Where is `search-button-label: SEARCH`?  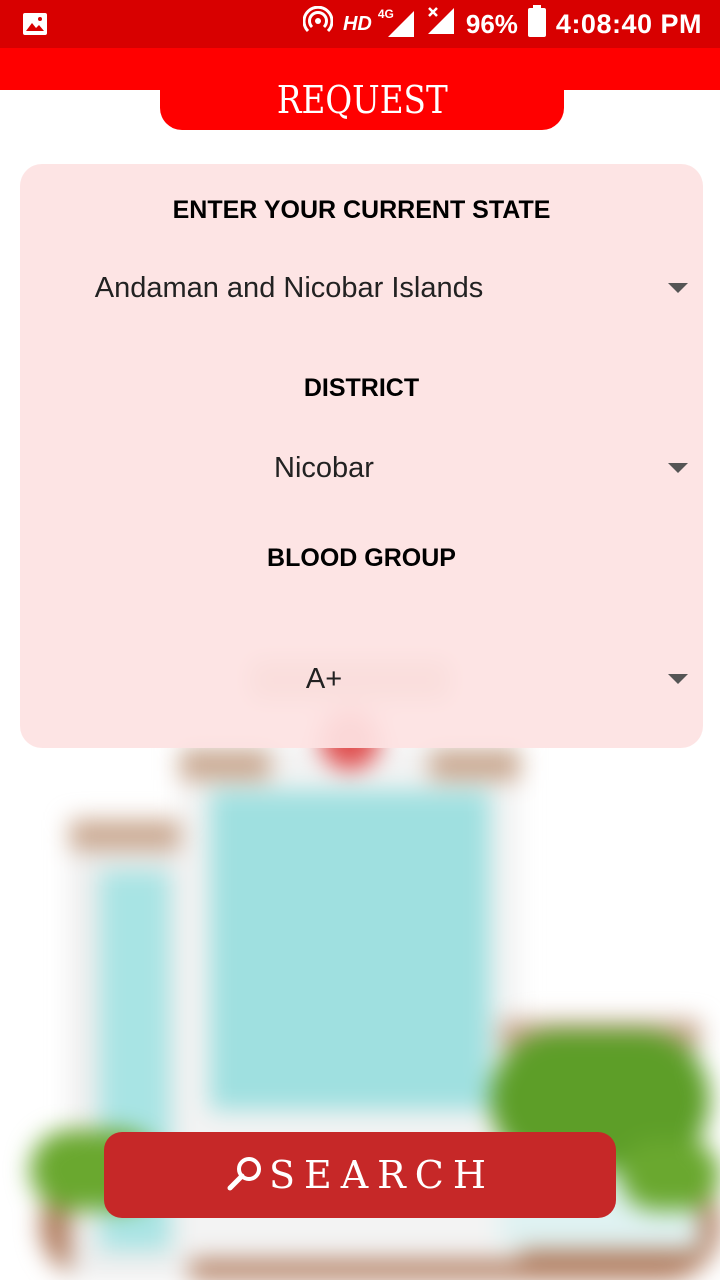
search-button-label: SEARCH is located at coordinates (382, 1175).